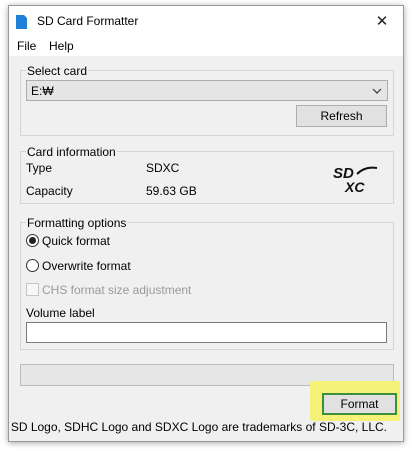 The image size is (414, 451). I want to click on menu-help: Help, so click(61, 46).